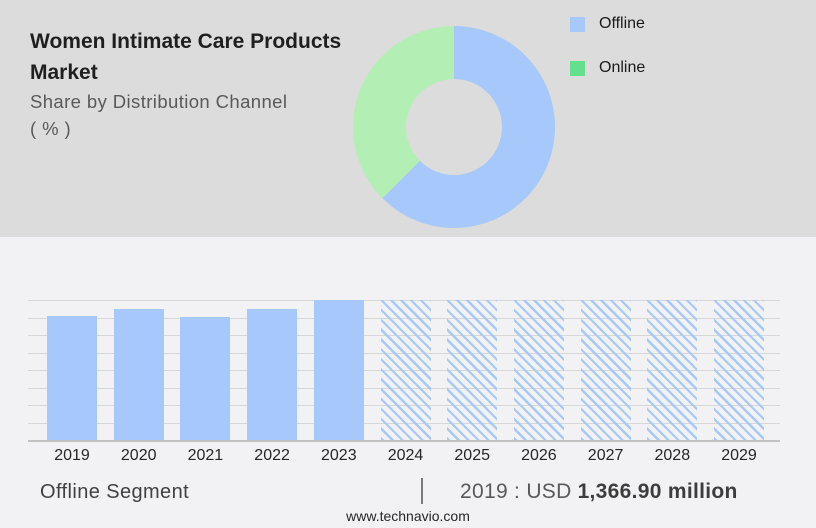 This screenshot has width=816, height=528. Describe the element at coordinates (72, 378) in the screenshot. I see `bar-2019` at that location.